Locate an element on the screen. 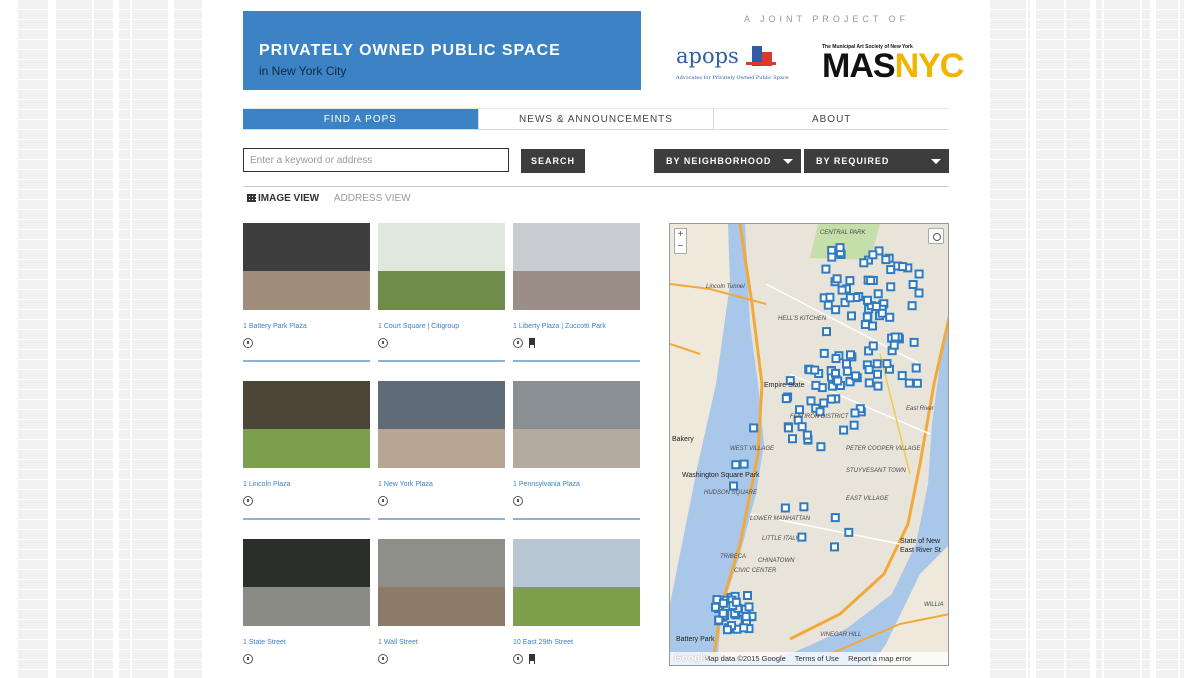  search-input is located at coordinates (376, 160).